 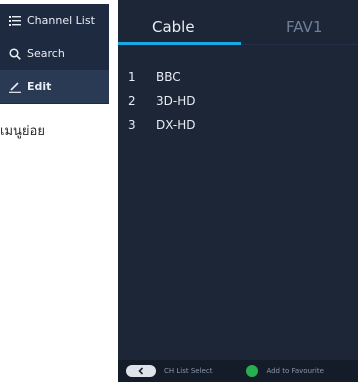 What do you see at coordinates (132, 125) in the screenshot?
I see `channel-number: 3` at bounding box center [132, 125].